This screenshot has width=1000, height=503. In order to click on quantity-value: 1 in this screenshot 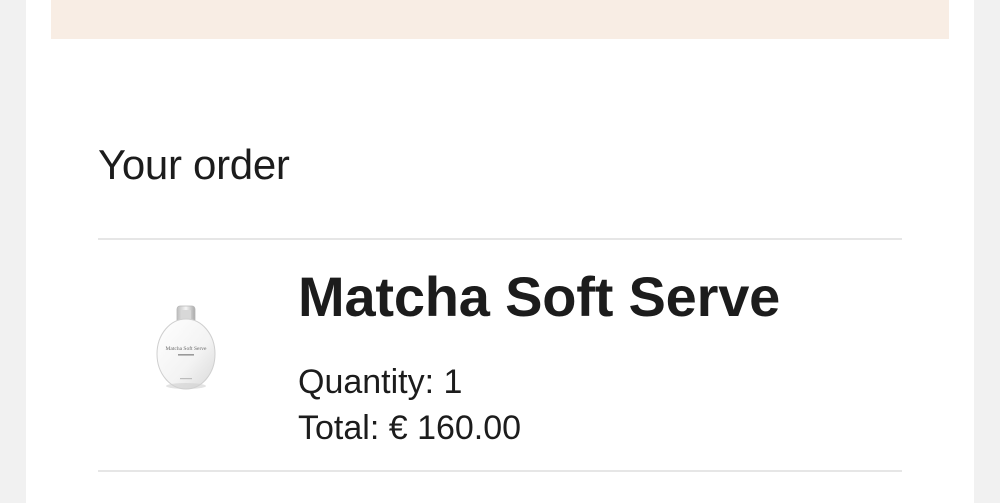, I will do `click(453, 382)`.